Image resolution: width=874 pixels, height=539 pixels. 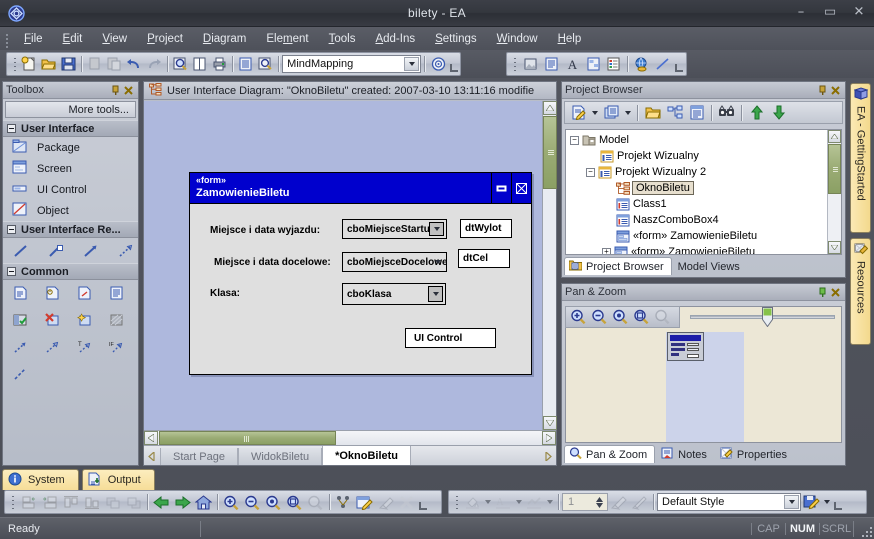 I want to click on tree-node: + «form» ZamowienieBiletu, so click(x=703, y=249).